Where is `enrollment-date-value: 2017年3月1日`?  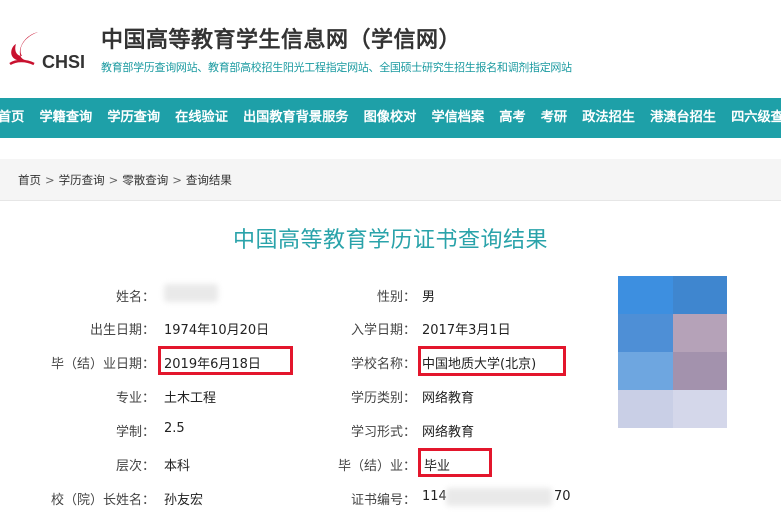 enrollment-date-value: 2017年3月1日 is located at coordinates (466, 330).